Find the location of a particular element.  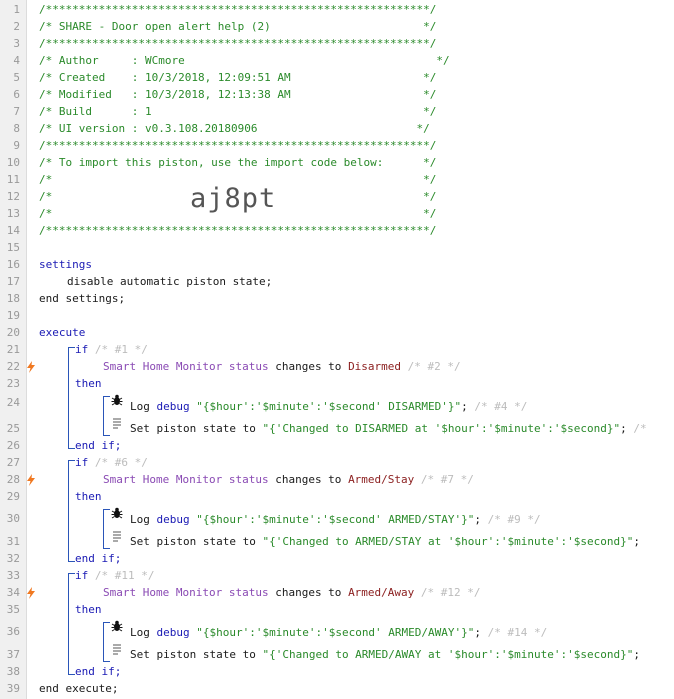

line-number: 15 is located at coordinates (13, 247).